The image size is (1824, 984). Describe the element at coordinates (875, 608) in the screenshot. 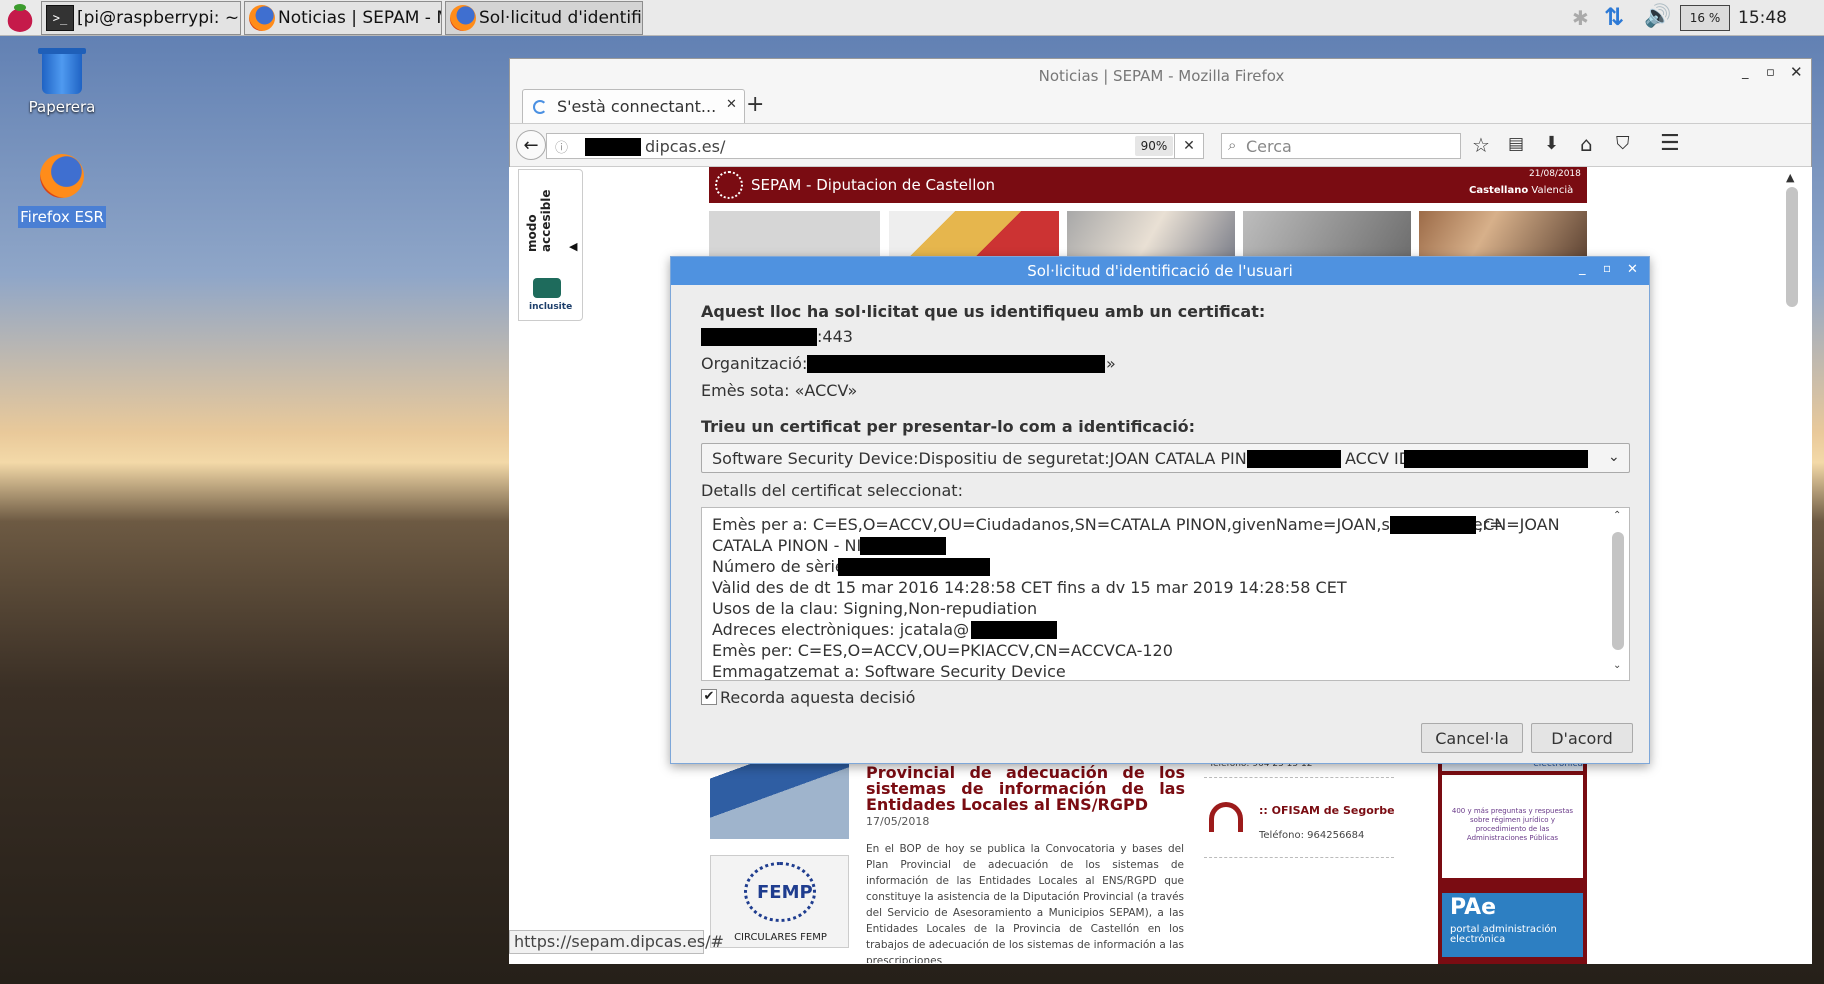

I see `detail-line-5: Usos de la clau: Signing,Non-repudiation` at that location.